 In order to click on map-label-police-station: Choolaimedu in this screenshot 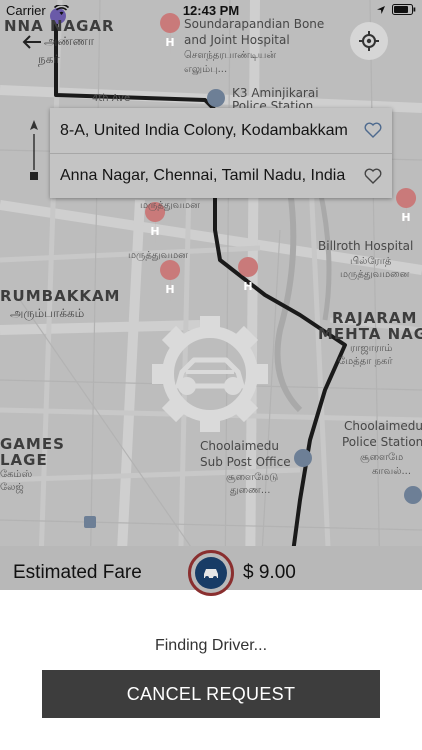, I will do `click(383, 426)`.